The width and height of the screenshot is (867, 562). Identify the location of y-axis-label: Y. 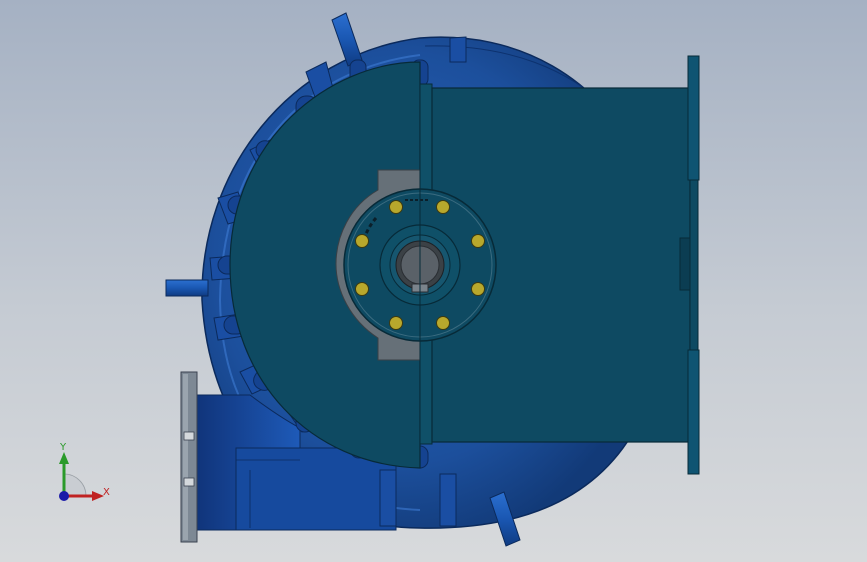
(63, 447).